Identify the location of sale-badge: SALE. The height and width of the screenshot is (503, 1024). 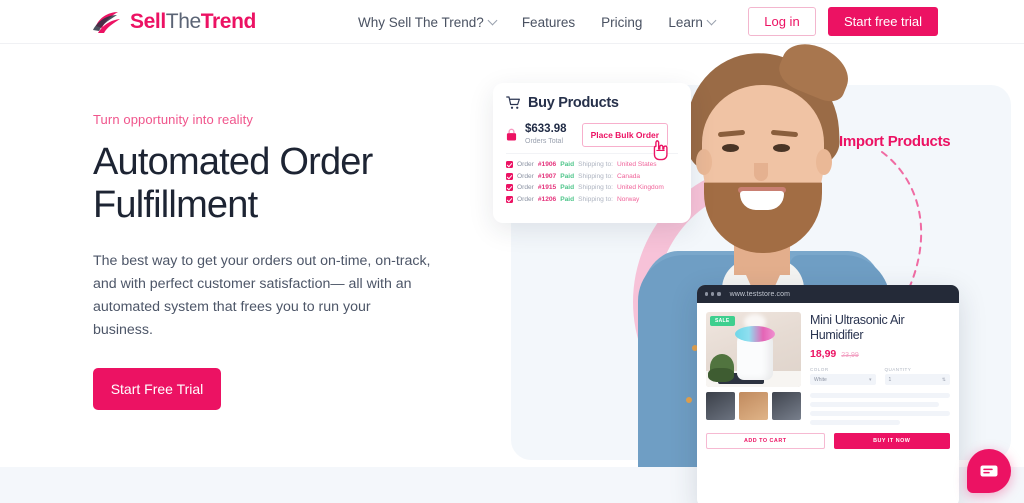
(722, 321).